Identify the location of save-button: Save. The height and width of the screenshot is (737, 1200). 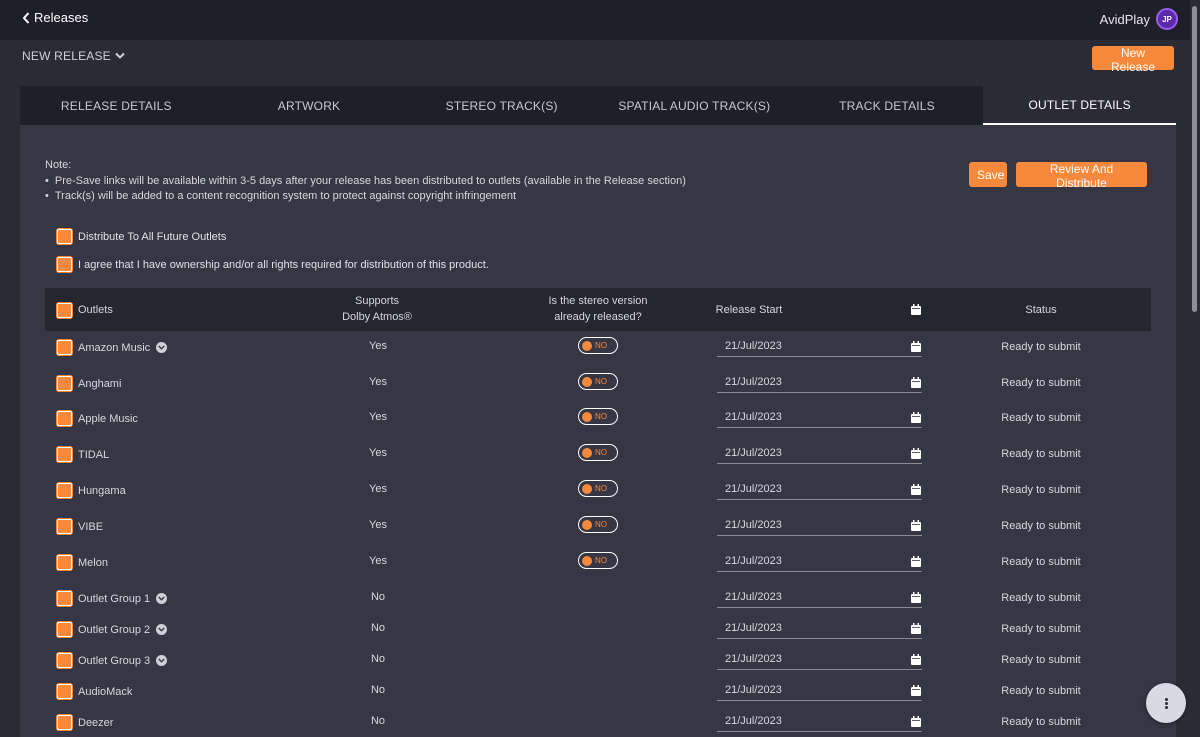
(988, 174).